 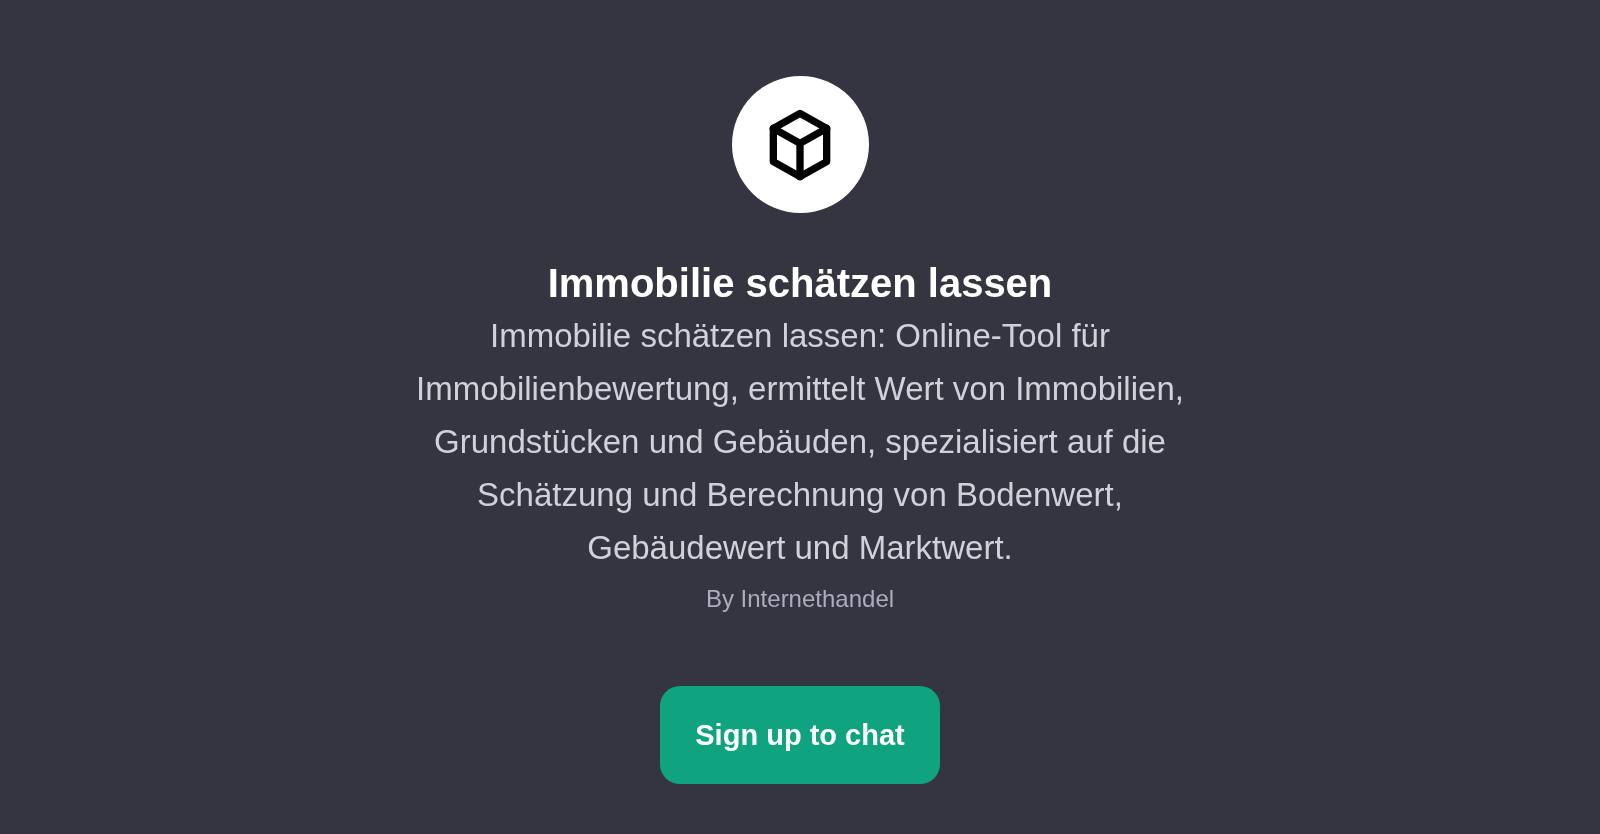 What do you see at coordinates (800, 735) in the screenshot?
I see `signup-button: Sign up to chat` at bounding box center [800, 735].